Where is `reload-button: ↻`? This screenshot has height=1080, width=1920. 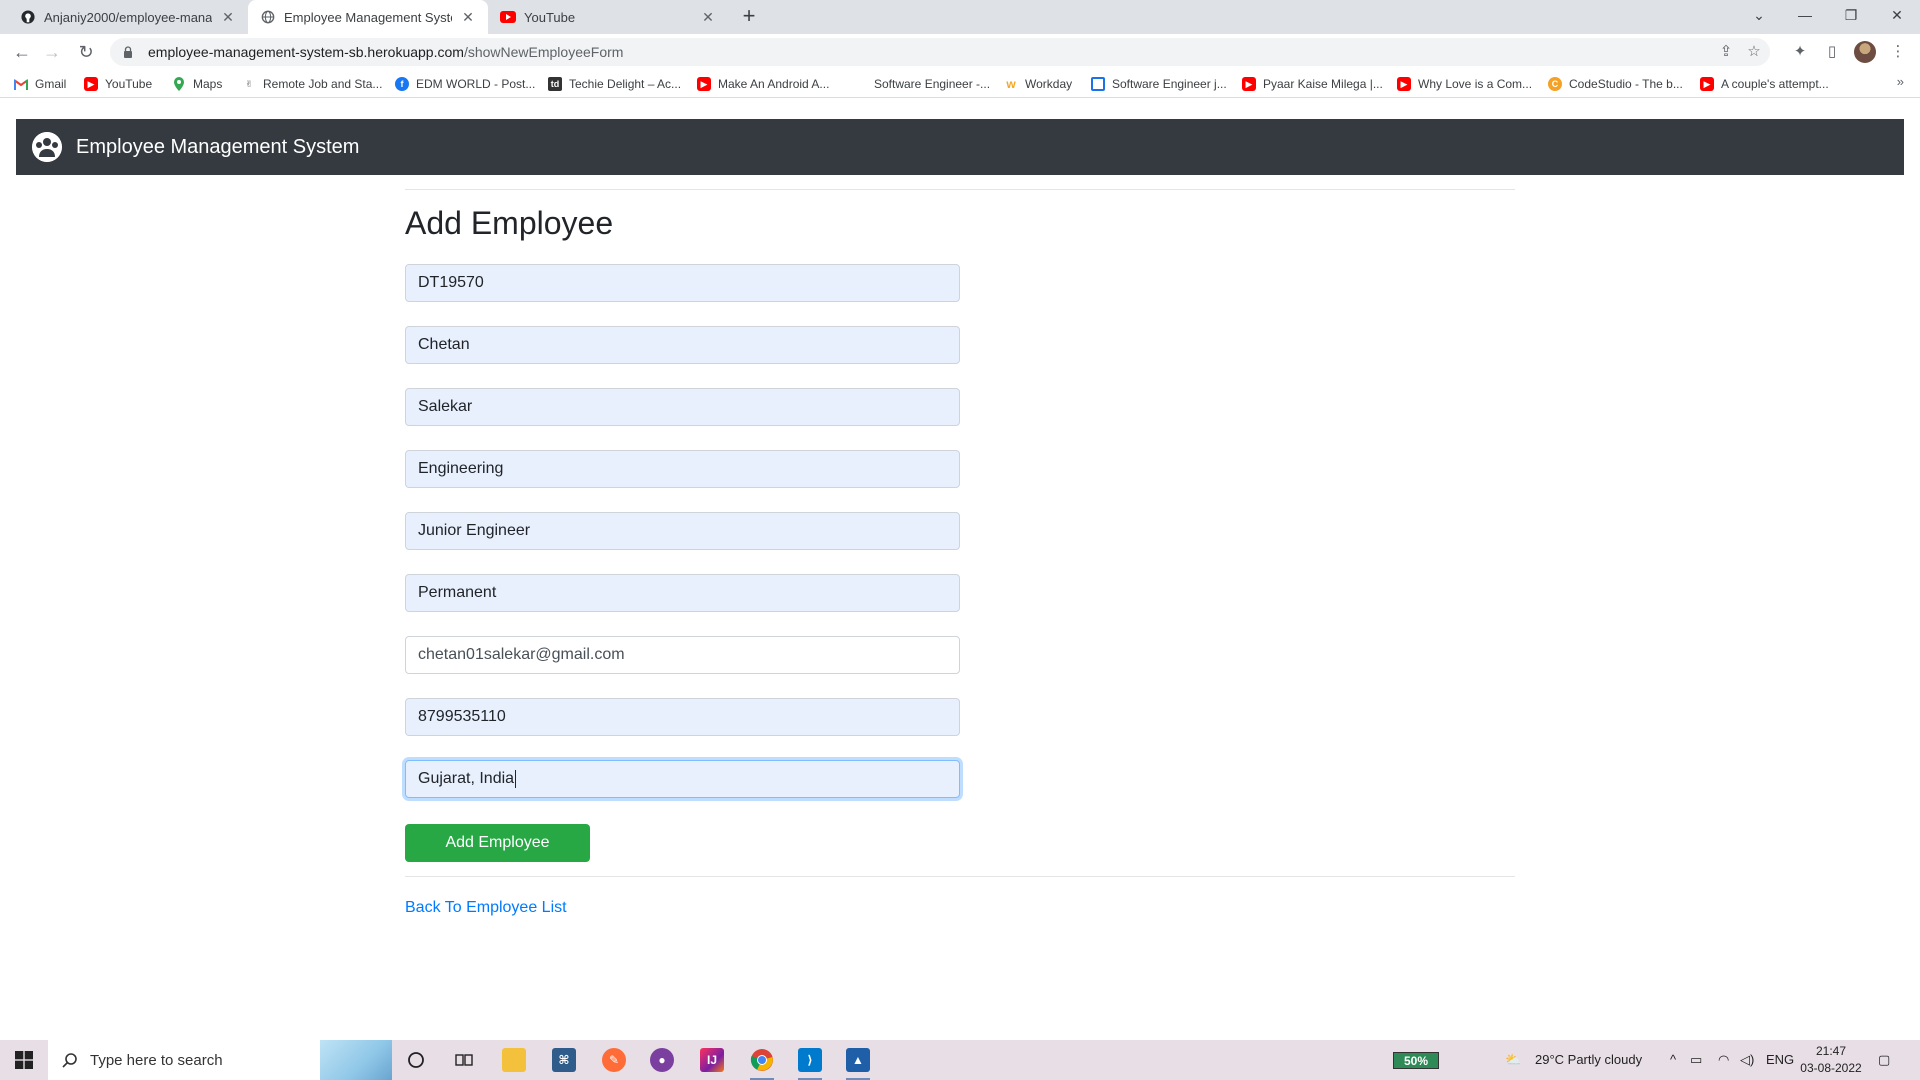
reload-button: ↻ is located at coordinates (86, 52).